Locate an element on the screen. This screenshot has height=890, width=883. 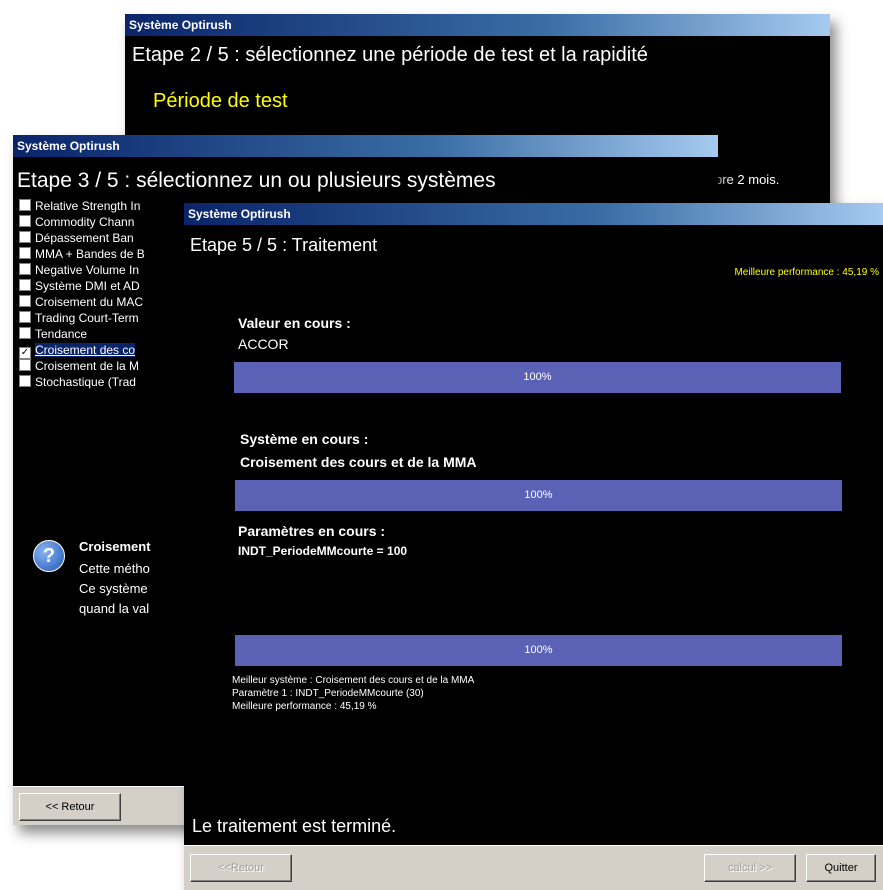
system-item: Système DMI et AD is located at coordinates (104, 286).